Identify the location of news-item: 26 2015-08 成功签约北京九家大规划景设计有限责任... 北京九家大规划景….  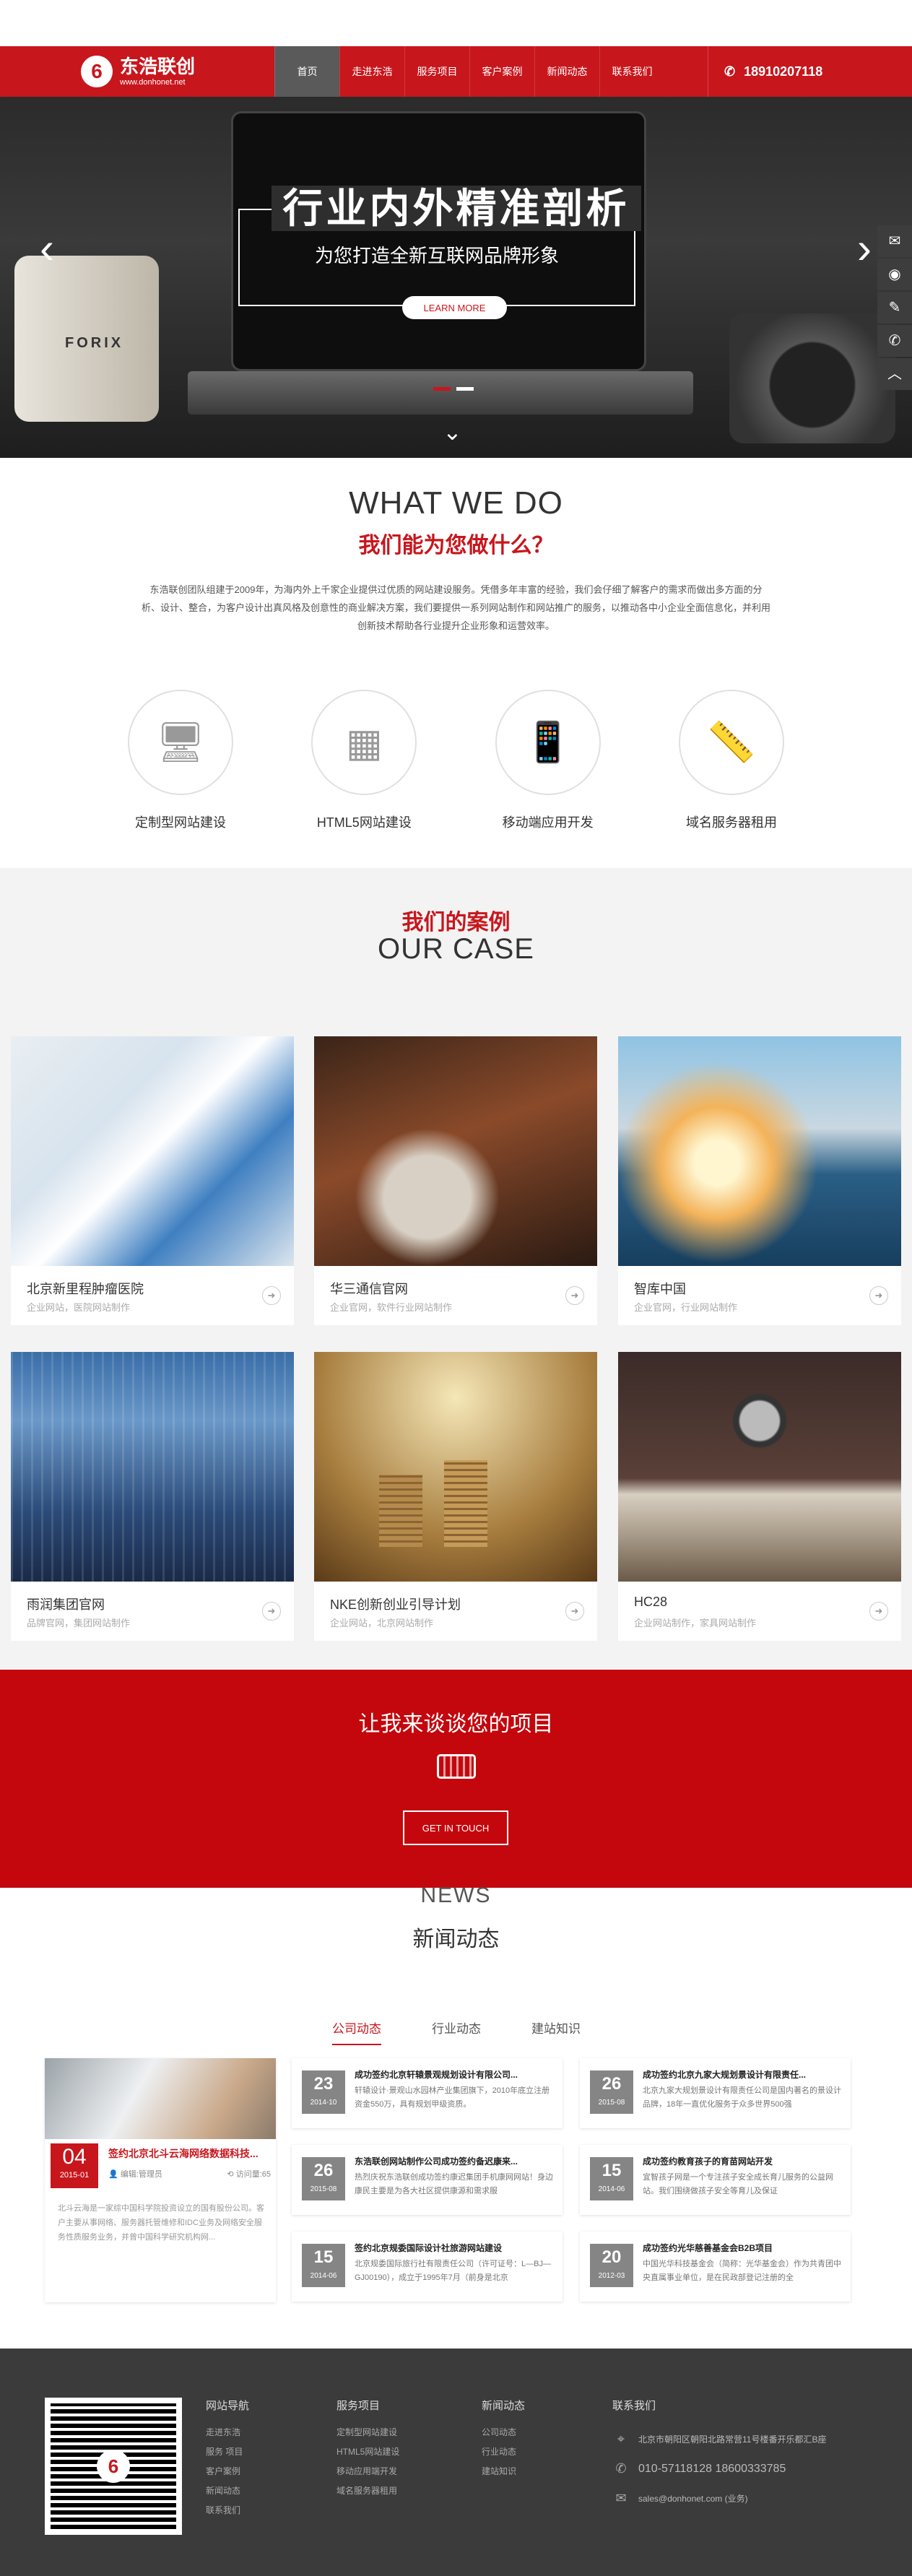
(715, 2093).